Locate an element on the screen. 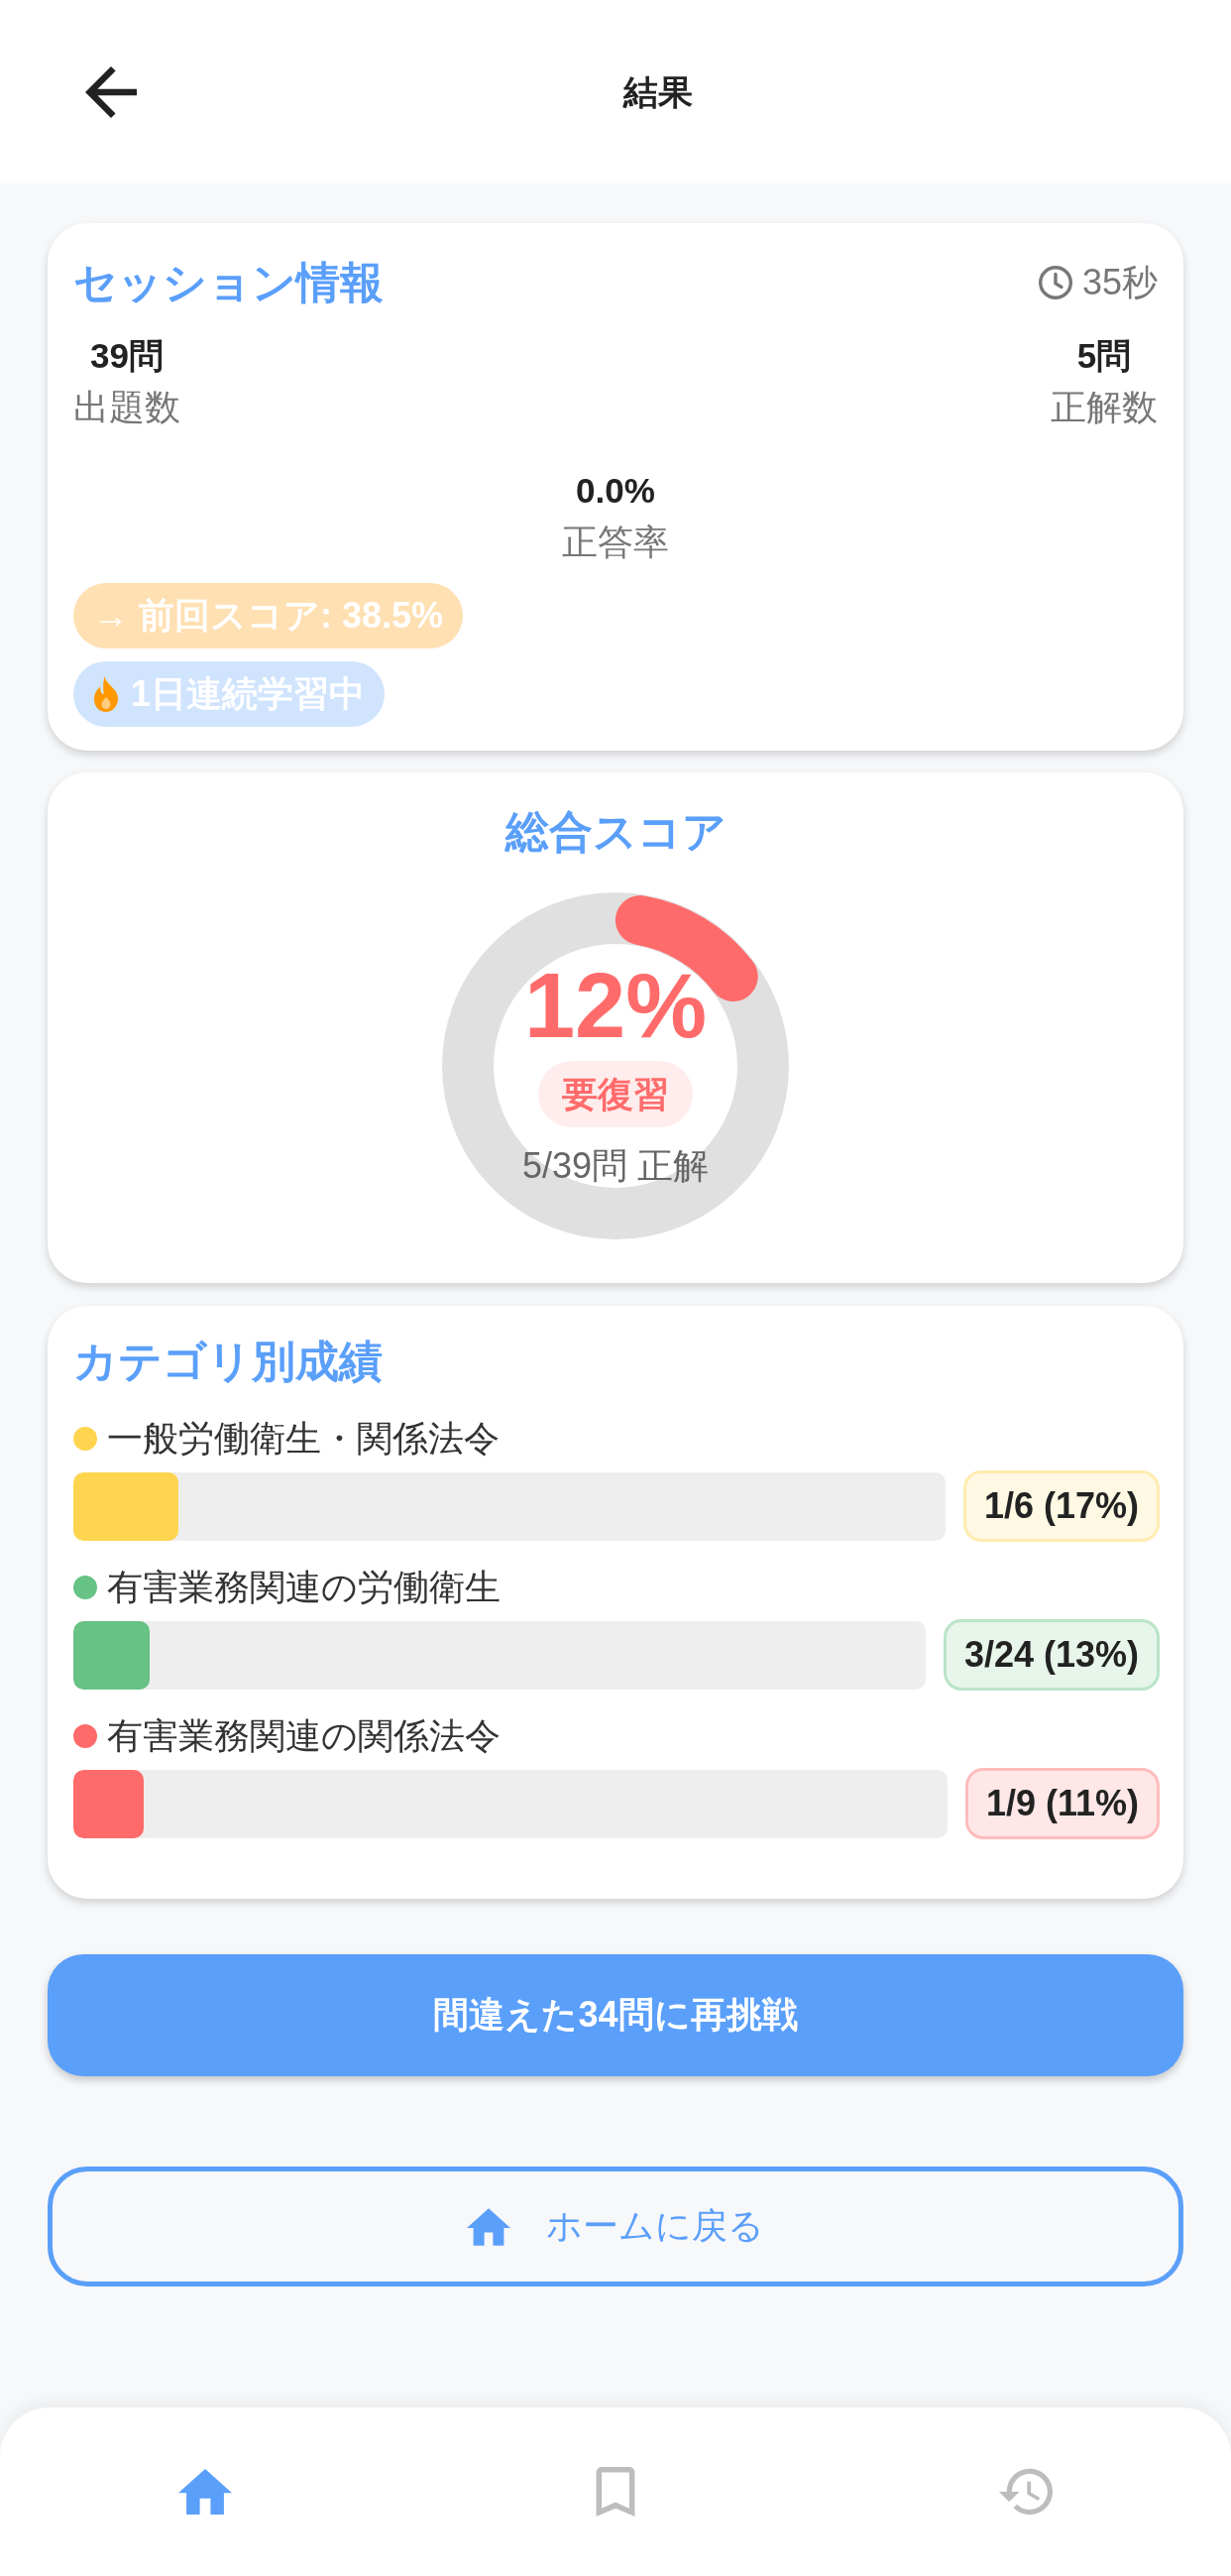 Image resolution: width=1231 pixels, height=2576 pixels. retry-button: 間違えた34問に再挑戦 is located at coordinates (615, 2015).